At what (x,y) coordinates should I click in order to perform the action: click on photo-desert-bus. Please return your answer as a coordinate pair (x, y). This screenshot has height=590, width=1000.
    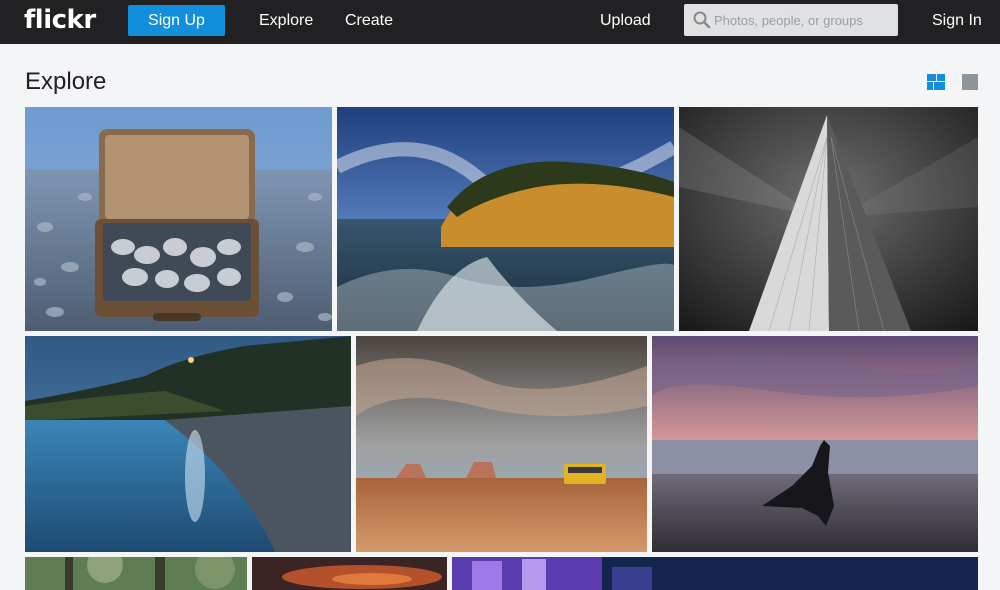
    Looking at the image, I should click on (501, 444).